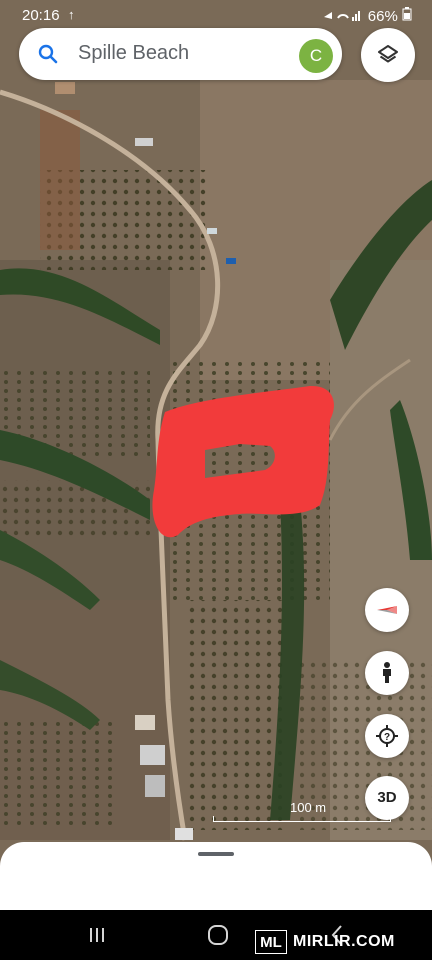 This screenshot has width=432, height=960. What do you see at coordinates (97, 935) in the screenshot?
I see `recent-apps-icon` at bounding box center [97, 935].